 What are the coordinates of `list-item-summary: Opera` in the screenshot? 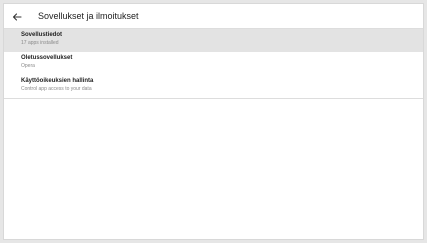 It's located at (28, 66).